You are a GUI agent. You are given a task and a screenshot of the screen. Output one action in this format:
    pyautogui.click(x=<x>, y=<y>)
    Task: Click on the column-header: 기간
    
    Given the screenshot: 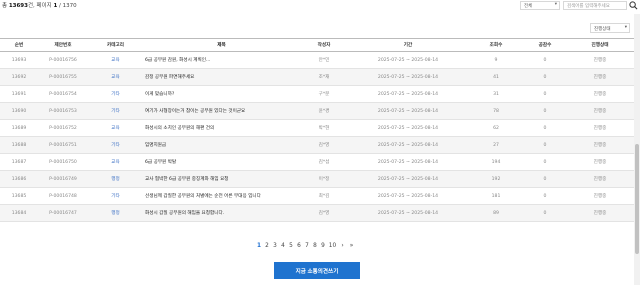 What is the action you would take?
    pyautogui.click(x=408, y=45)
    